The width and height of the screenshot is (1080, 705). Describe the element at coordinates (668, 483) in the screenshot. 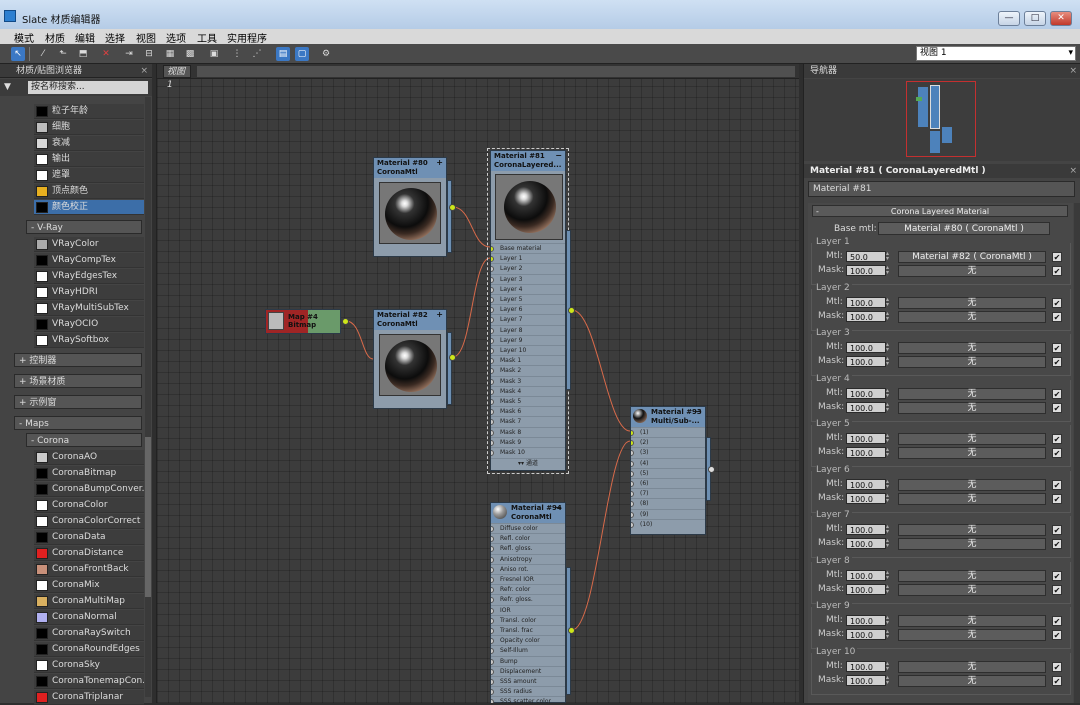

I see `node-input-slot: (6)` at that location.